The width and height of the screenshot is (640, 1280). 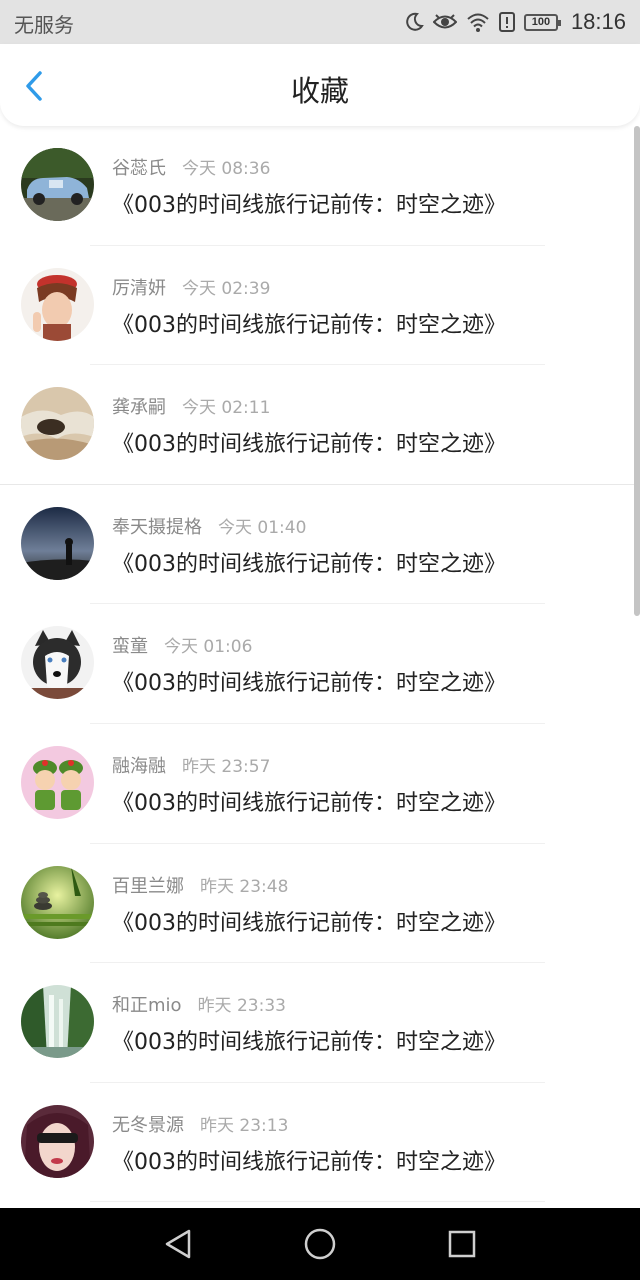 What do you see at coordinates (226, 408) in the screenshot?
I see `timestamp: 今天 02:11` at bounding box center [226, 408].